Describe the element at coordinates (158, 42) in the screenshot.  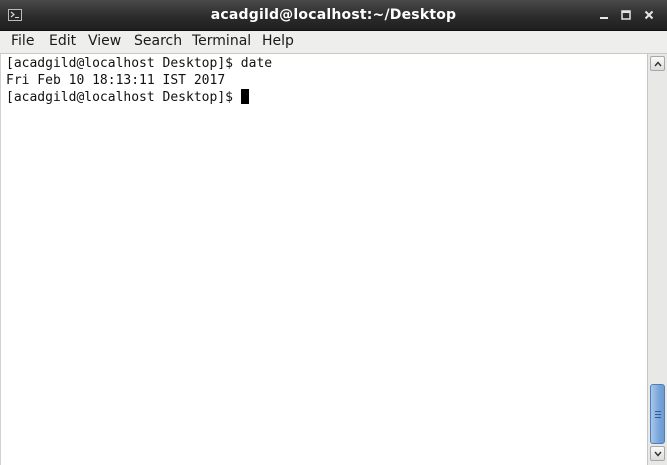
I see `menu-search: Search` at that location.